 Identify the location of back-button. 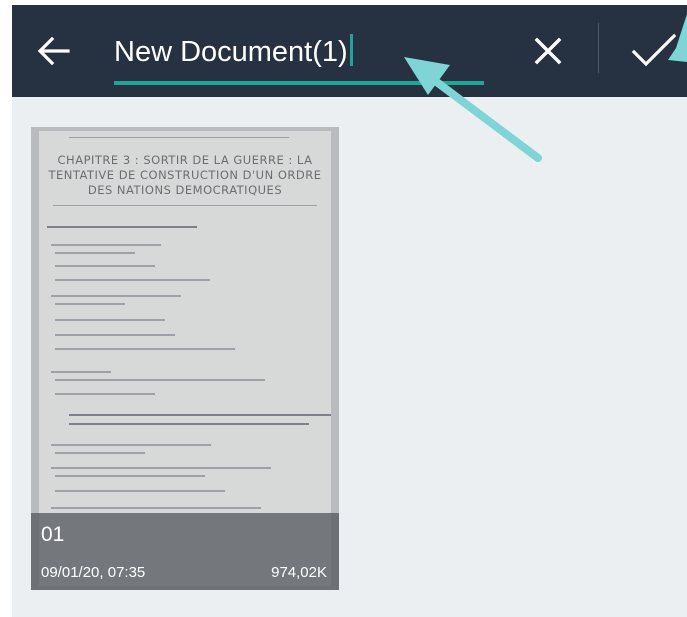
(54, 51).